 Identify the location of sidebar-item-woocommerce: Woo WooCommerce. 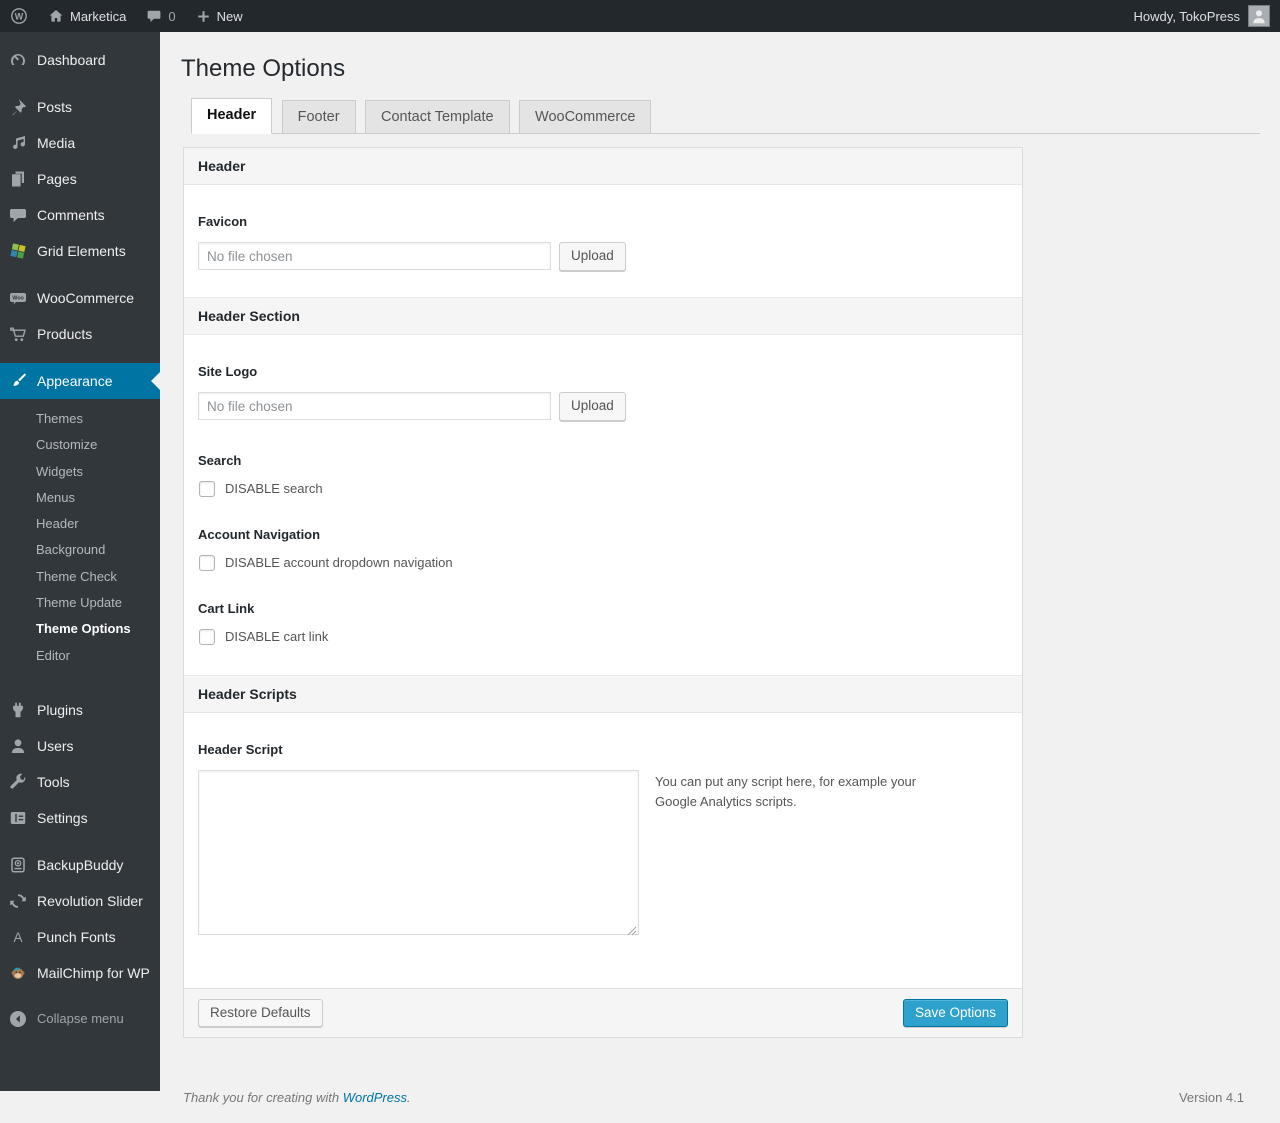
(80, 298).